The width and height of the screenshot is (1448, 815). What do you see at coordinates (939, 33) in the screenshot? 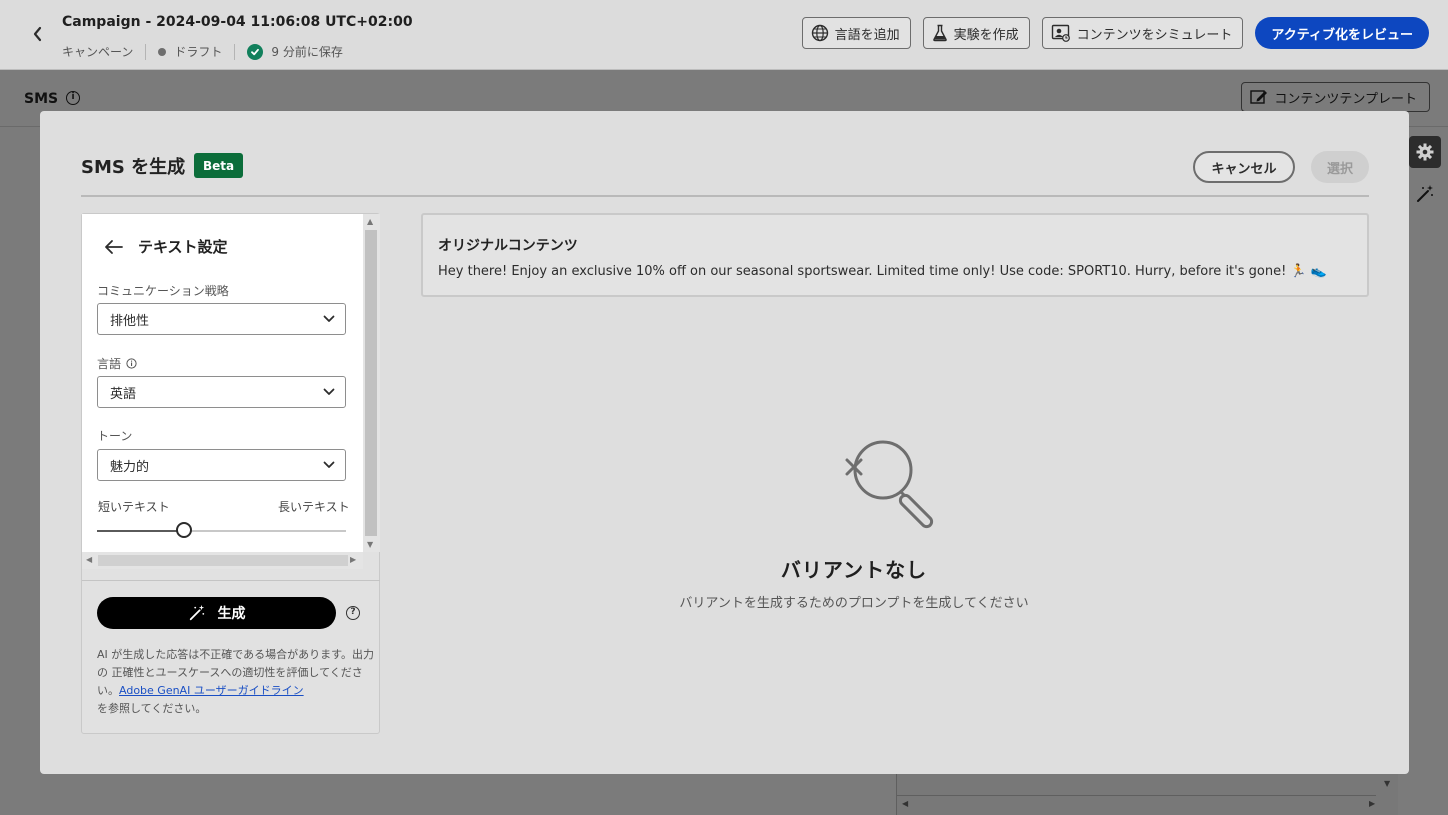
I see `flask-icon` at bounding box center [939, 33].